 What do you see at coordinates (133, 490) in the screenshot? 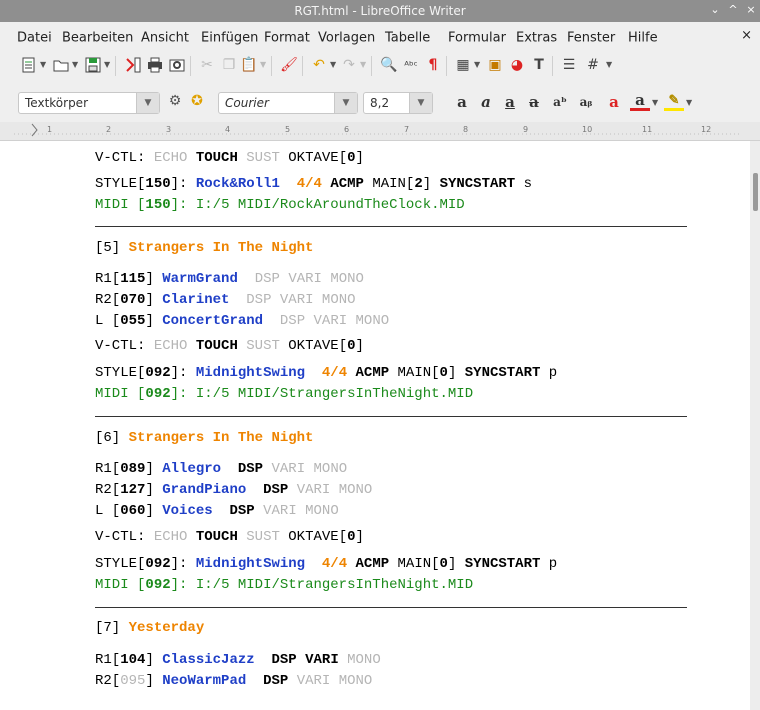
I see `voice-number: 127` at bounding box center [133, 490].